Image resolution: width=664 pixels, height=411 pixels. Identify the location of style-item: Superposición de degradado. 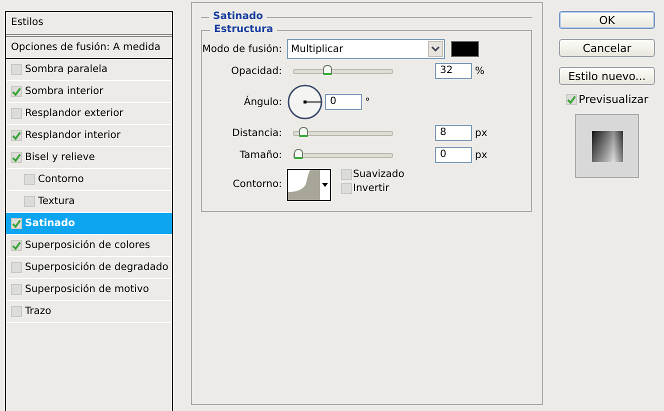
(89, 268).